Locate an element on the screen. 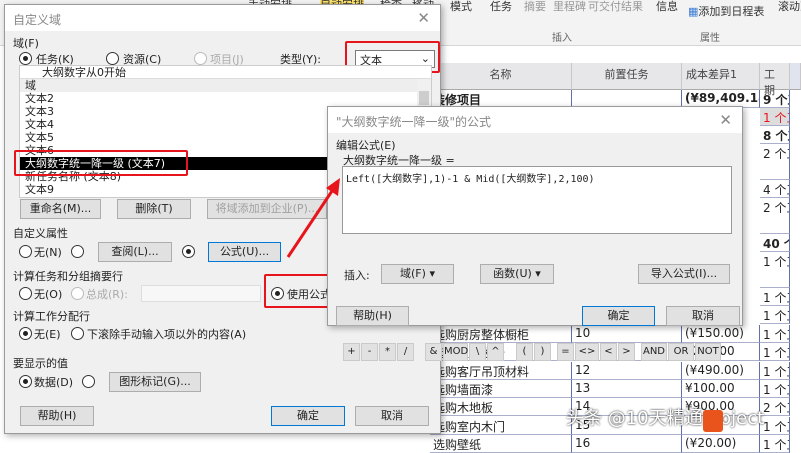 Image resolution: width=801 pixels, height=453 pixels. row-pred: 16 is located at coordinates (627, 443).